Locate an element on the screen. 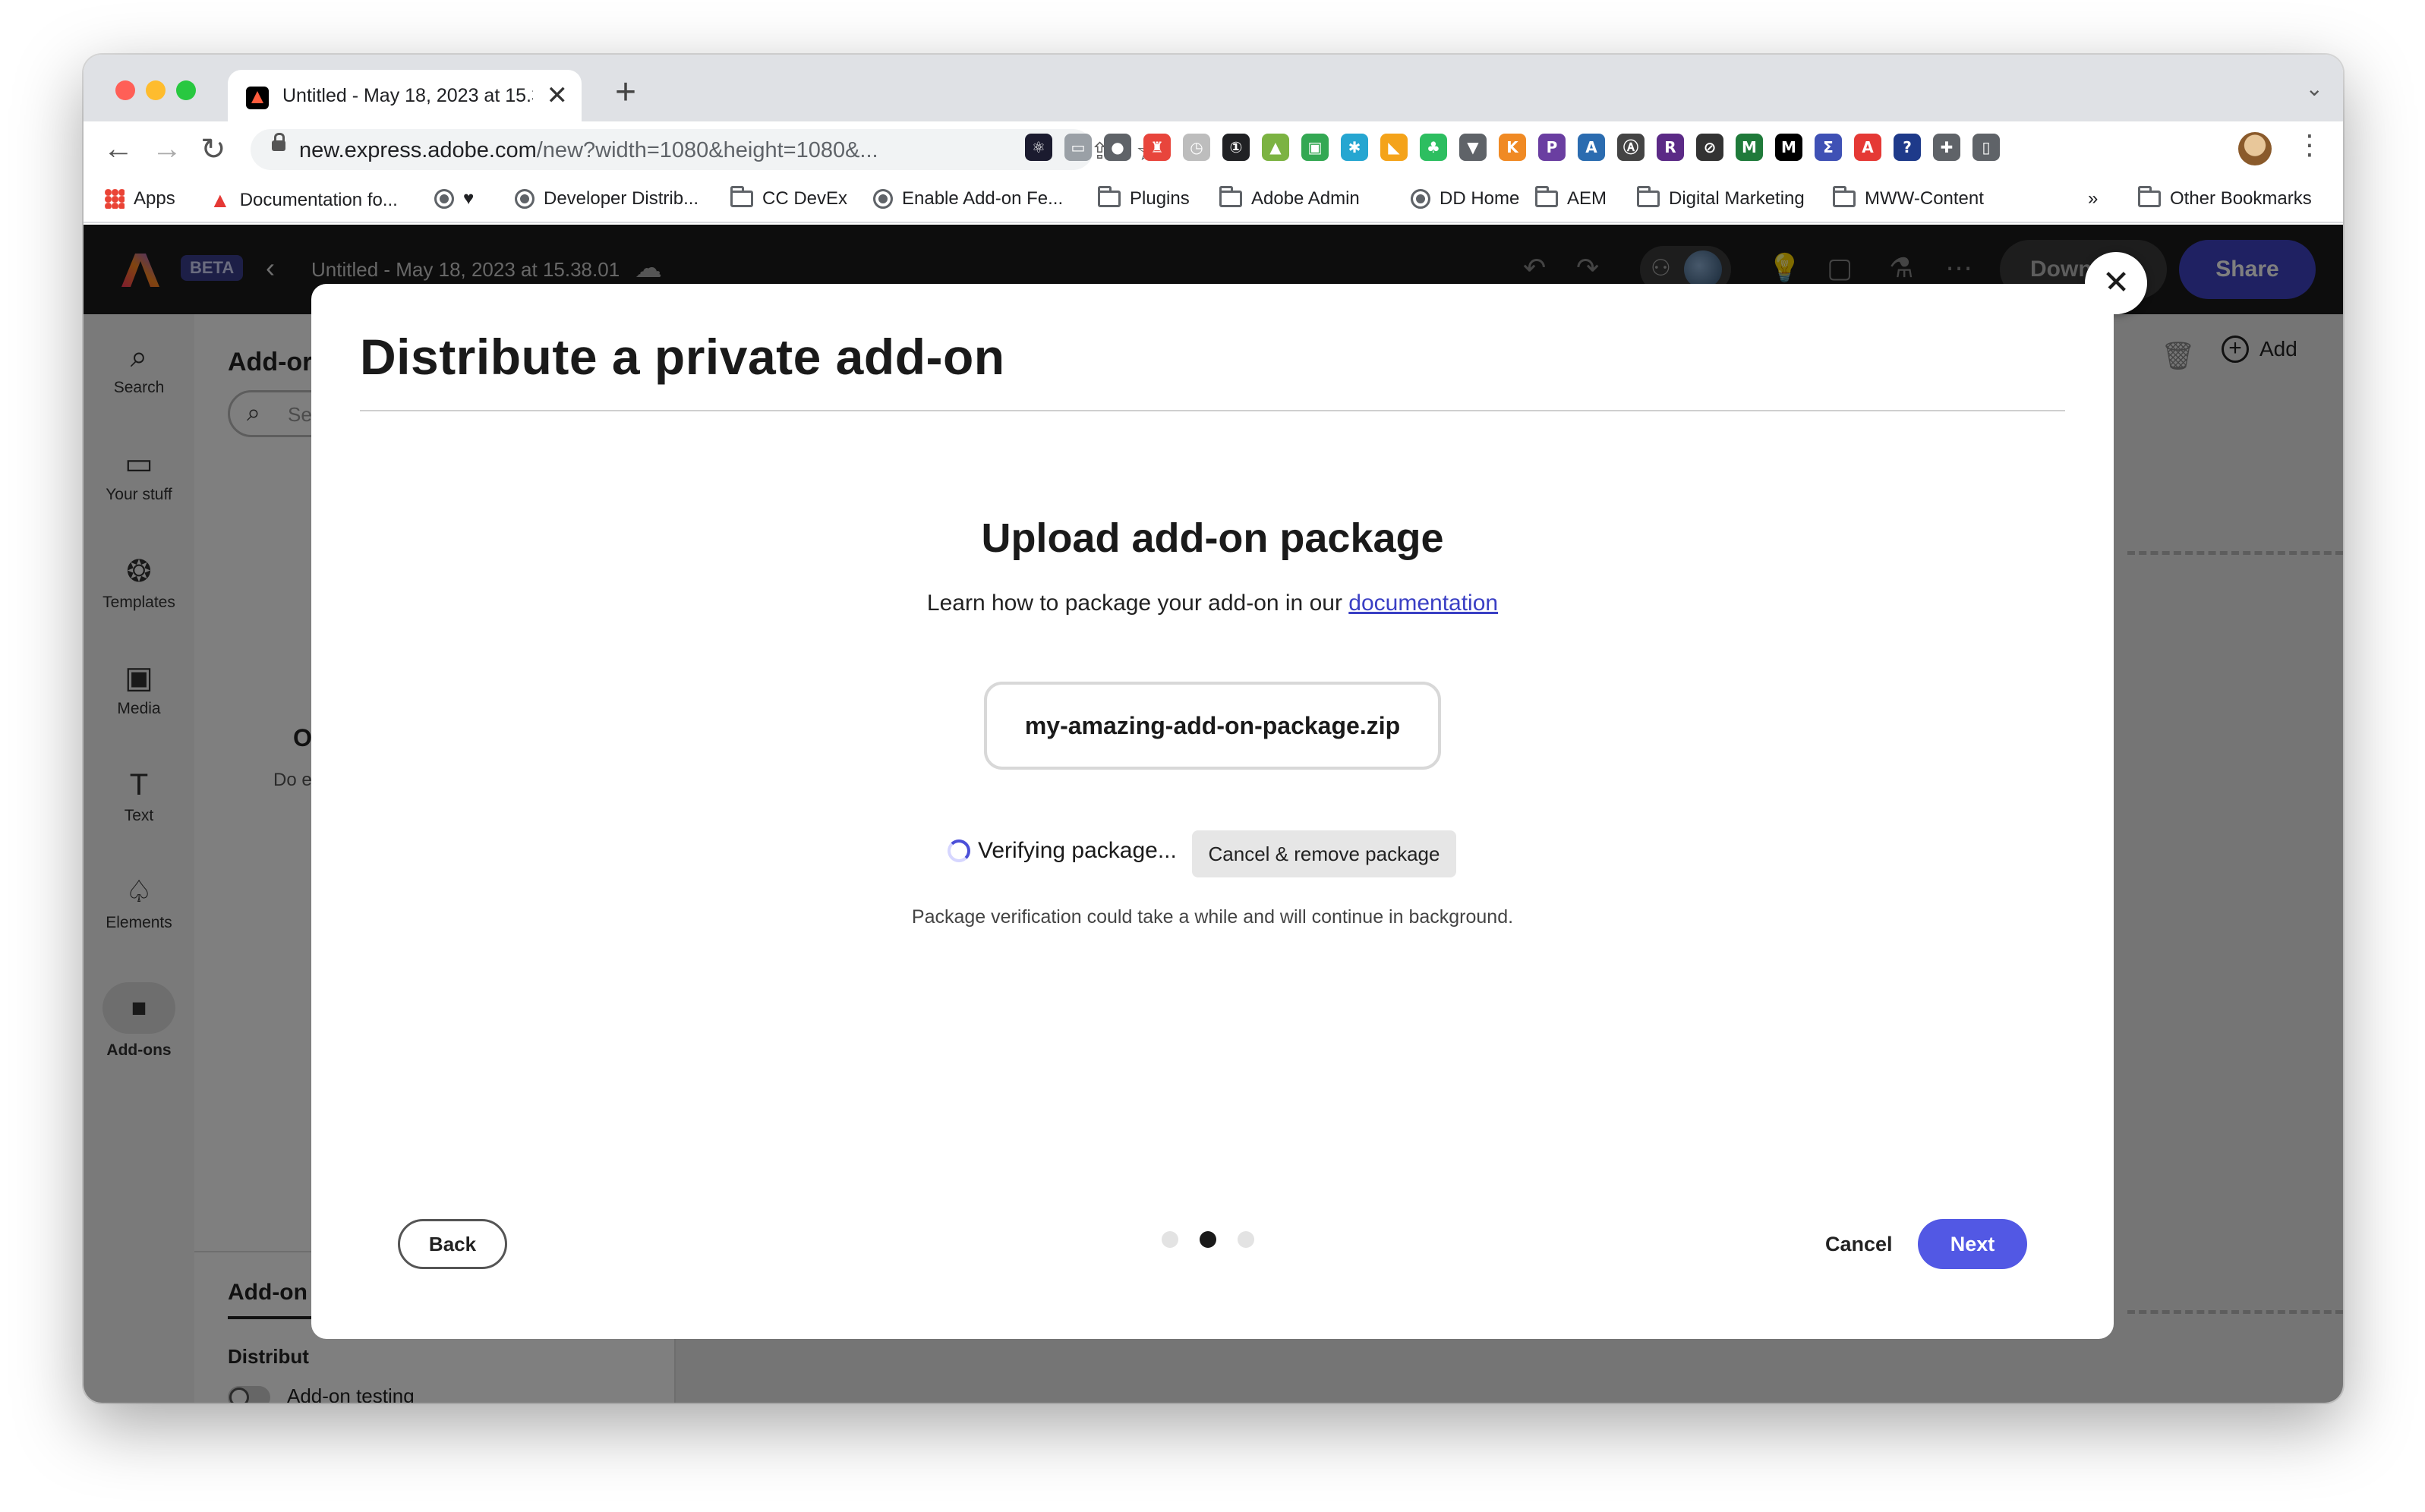 The height and width of the screenshot is (1512, 2425). bookmark-label: Plugins is located at coordinates (1160, 198).